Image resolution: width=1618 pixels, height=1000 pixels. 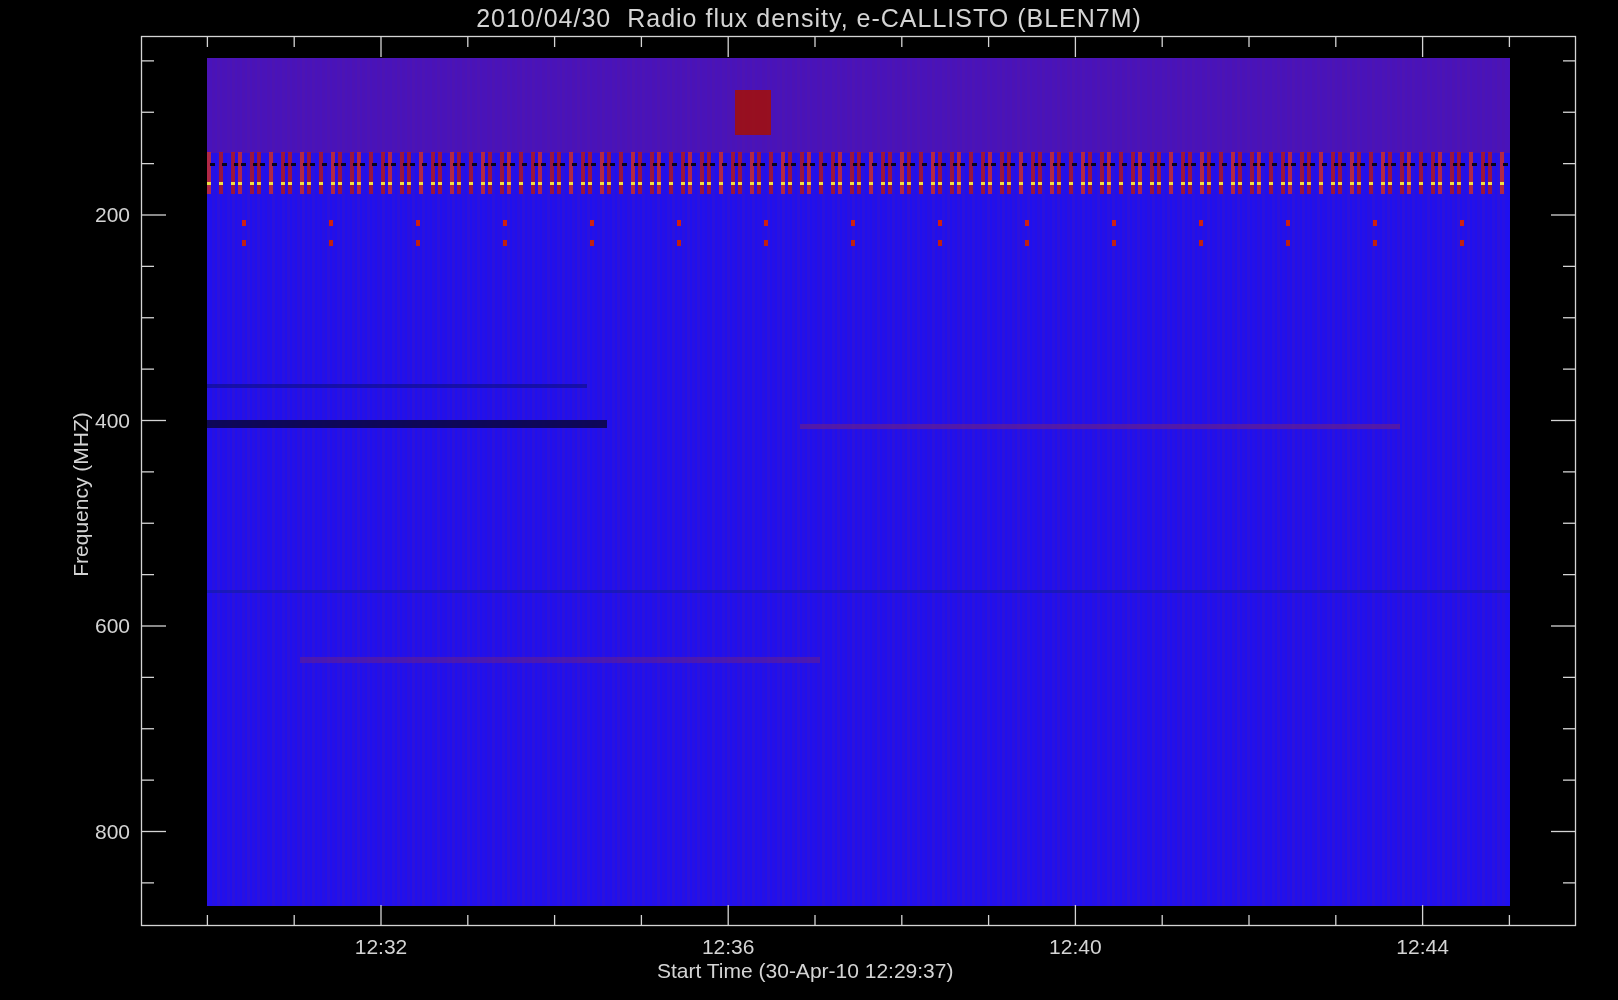 I want to click on x-axis-label: Start Time (30-Apr-10 12:29:37), so click(x=805, y=970).